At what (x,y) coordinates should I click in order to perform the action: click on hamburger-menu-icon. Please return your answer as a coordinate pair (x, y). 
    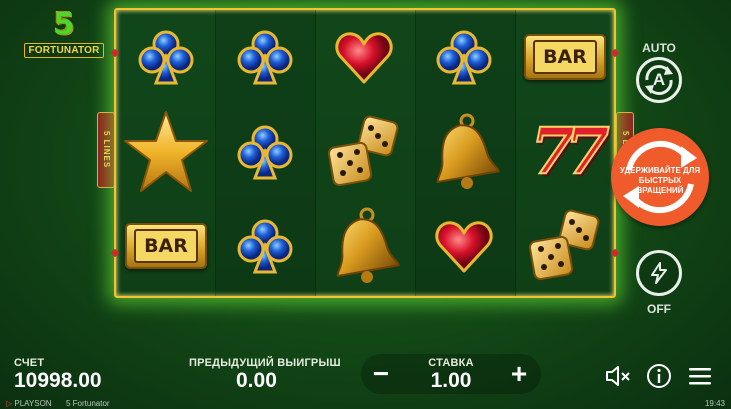
    Looking at the image, I should click on (700, 376).